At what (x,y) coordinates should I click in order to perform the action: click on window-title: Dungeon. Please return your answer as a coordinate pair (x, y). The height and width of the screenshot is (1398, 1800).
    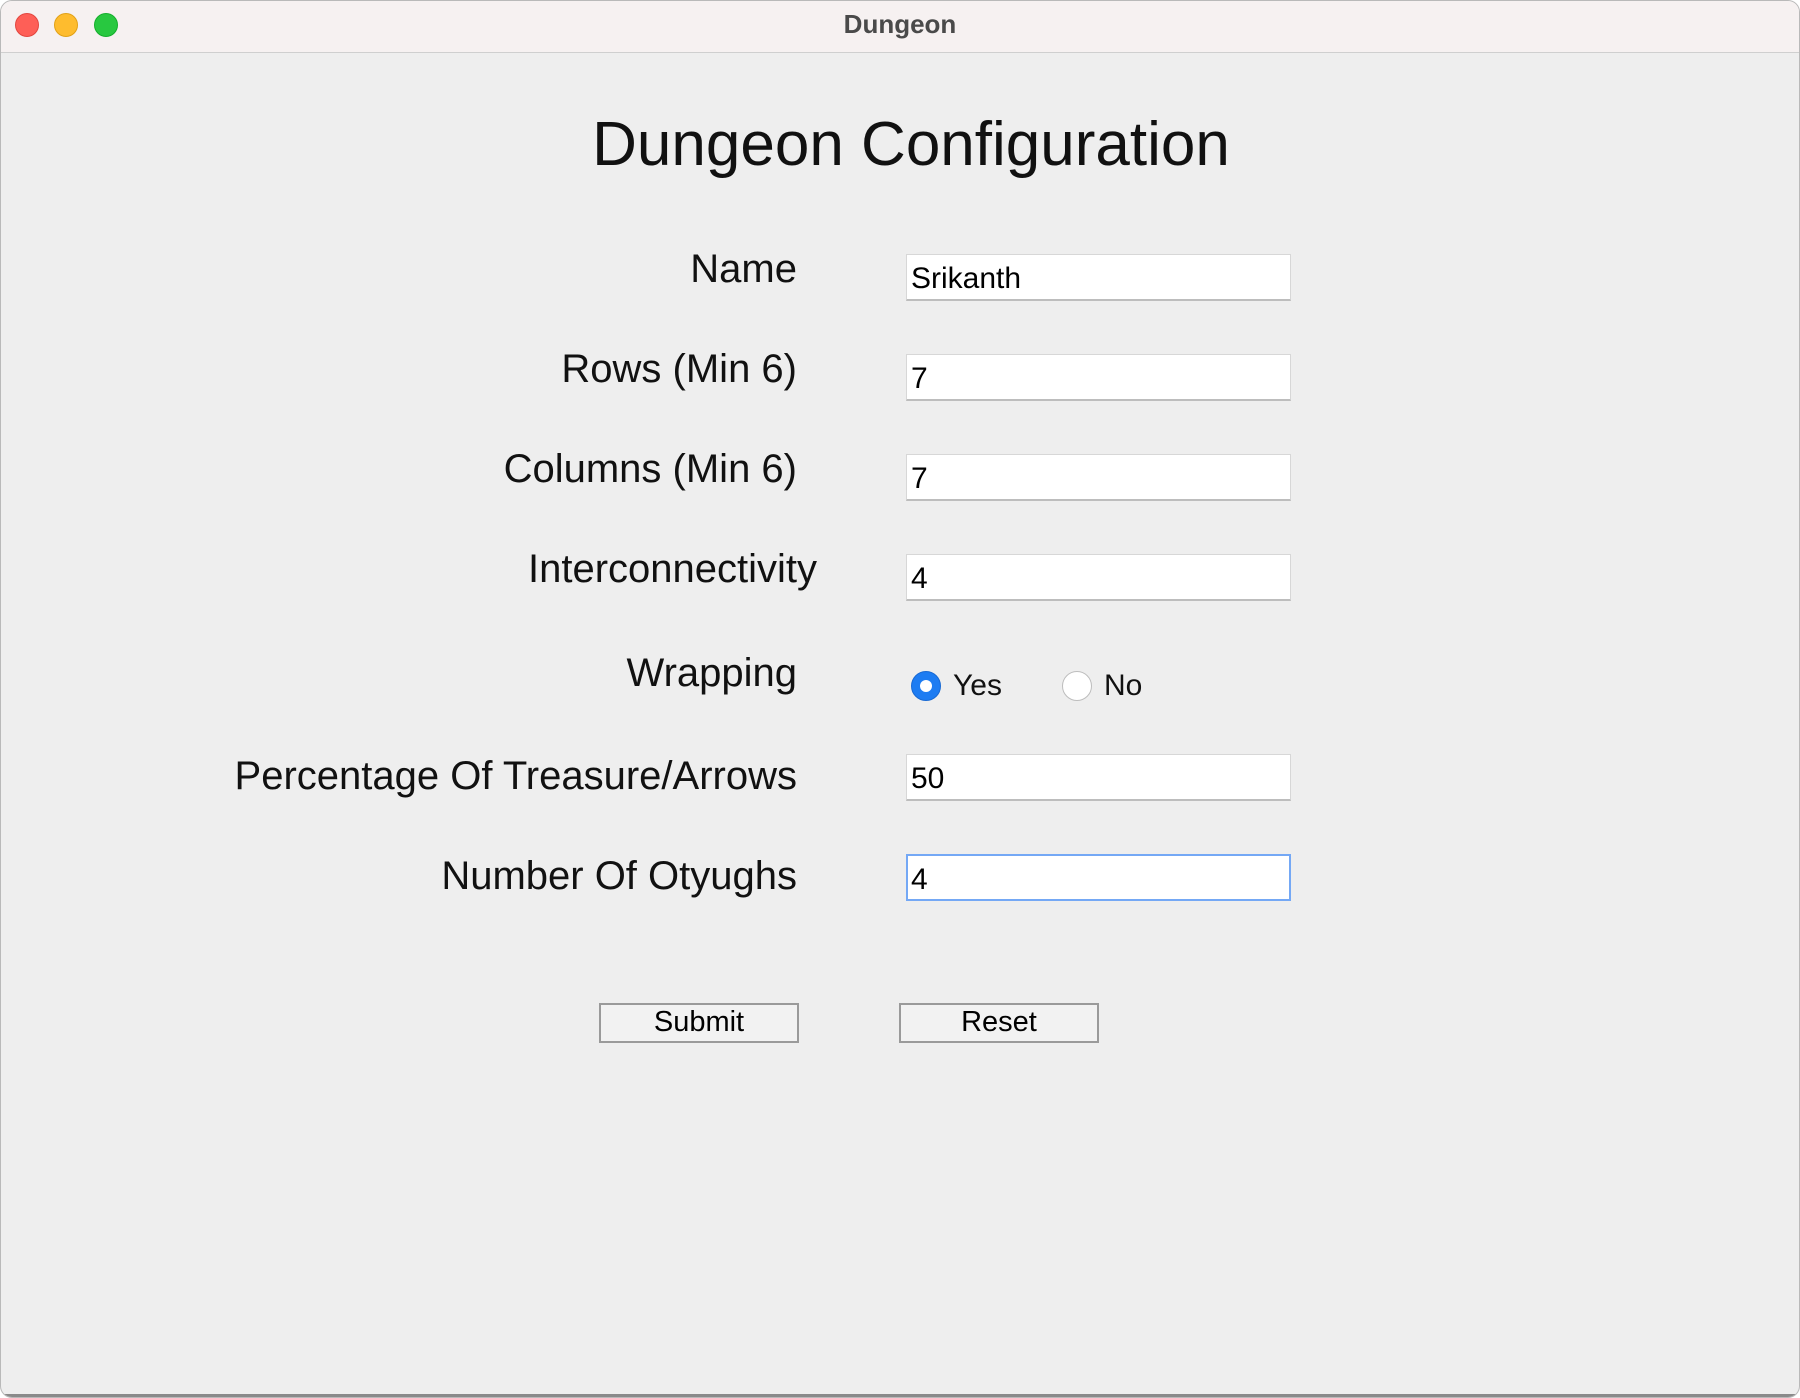
    Looking at the image, I should click on (900, 24).